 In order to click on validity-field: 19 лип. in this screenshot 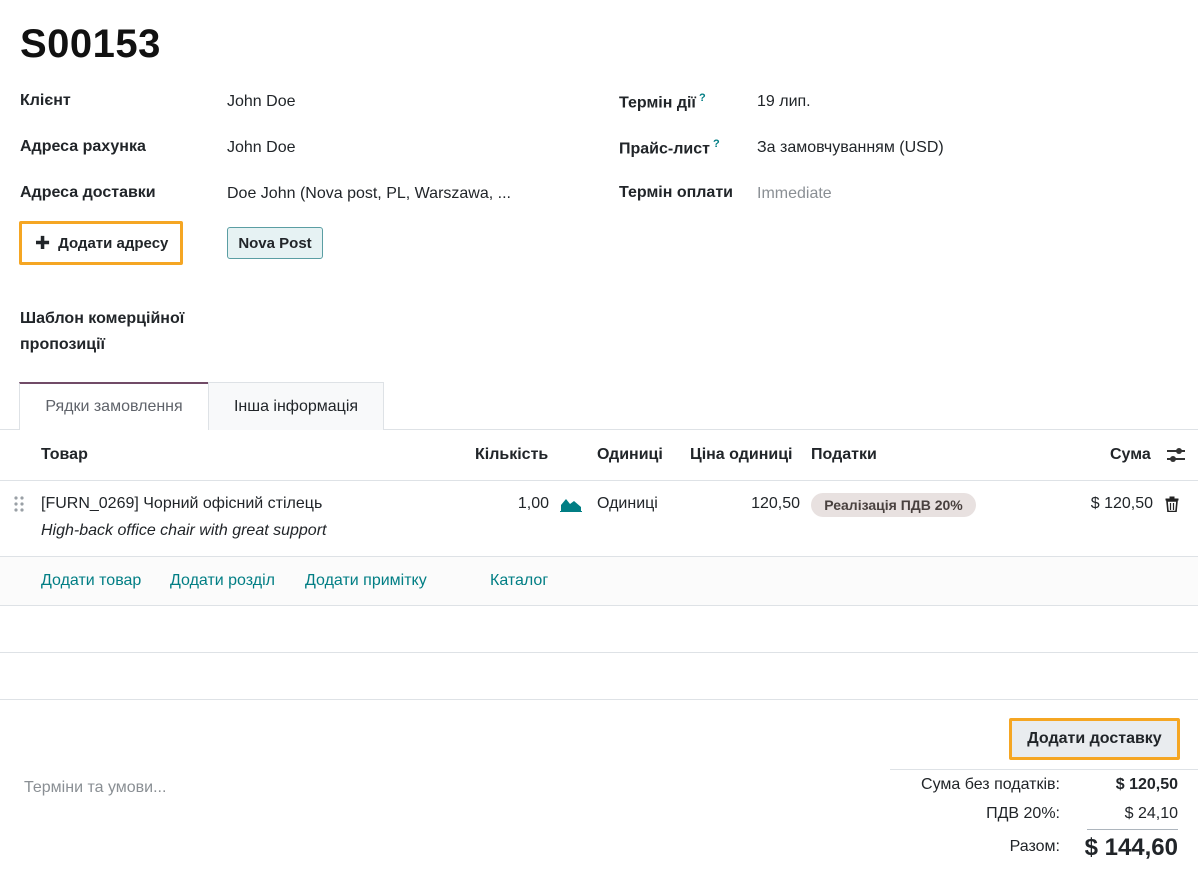, I will do `click(784, 102)`.